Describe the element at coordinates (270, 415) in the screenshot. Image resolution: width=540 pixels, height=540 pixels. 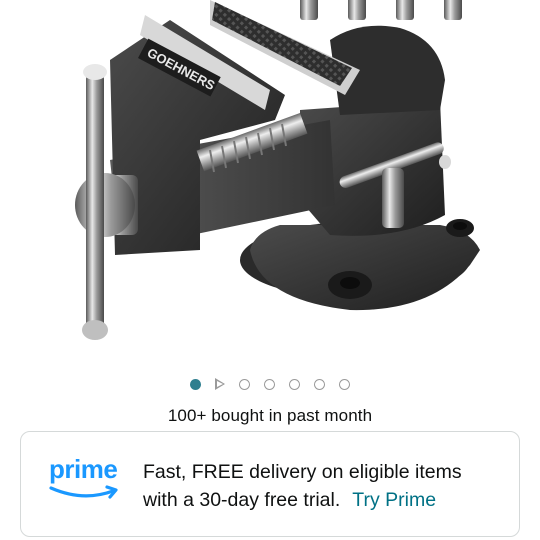
I see `bought-in-past-month: 100+ bought in past month` at that location.